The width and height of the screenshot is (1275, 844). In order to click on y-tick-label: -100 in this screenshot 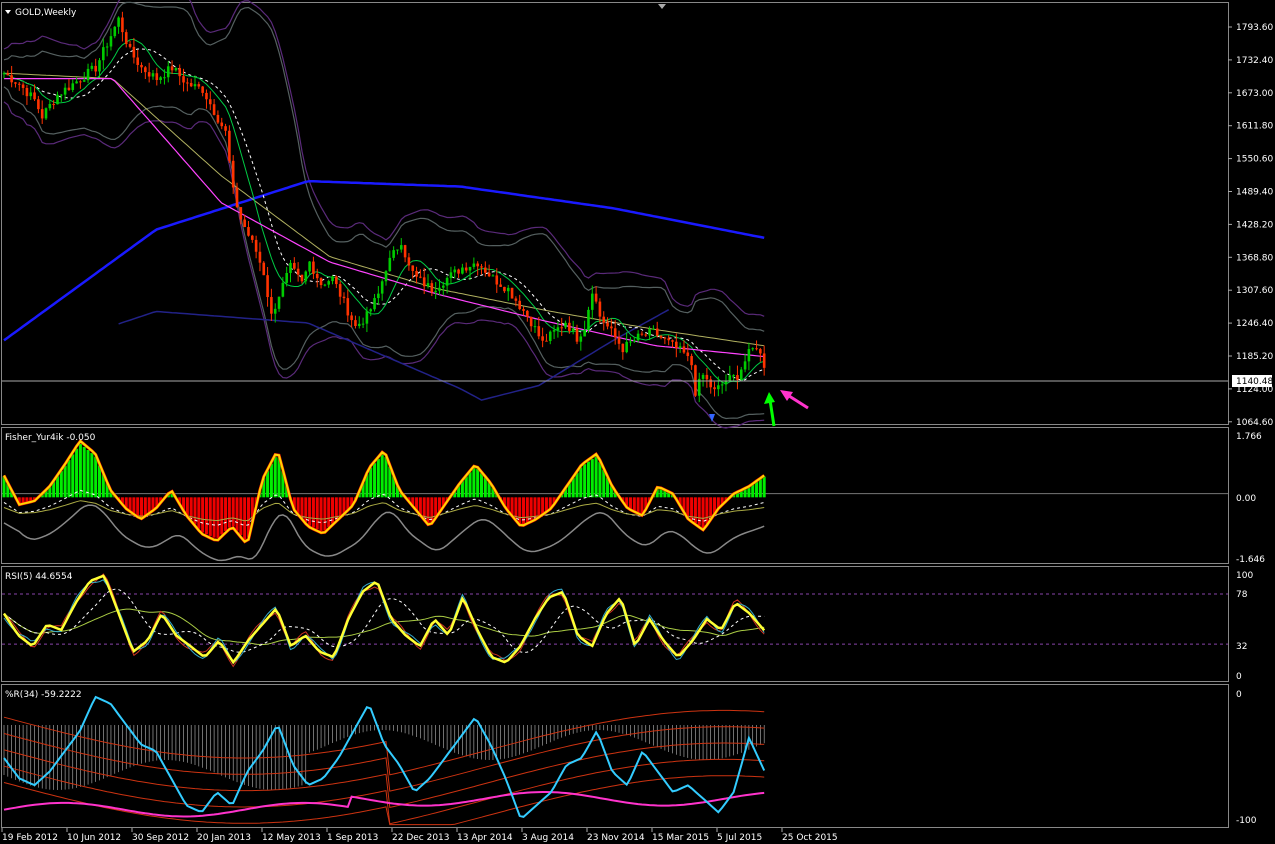, I will do `click(1246, 821)`.